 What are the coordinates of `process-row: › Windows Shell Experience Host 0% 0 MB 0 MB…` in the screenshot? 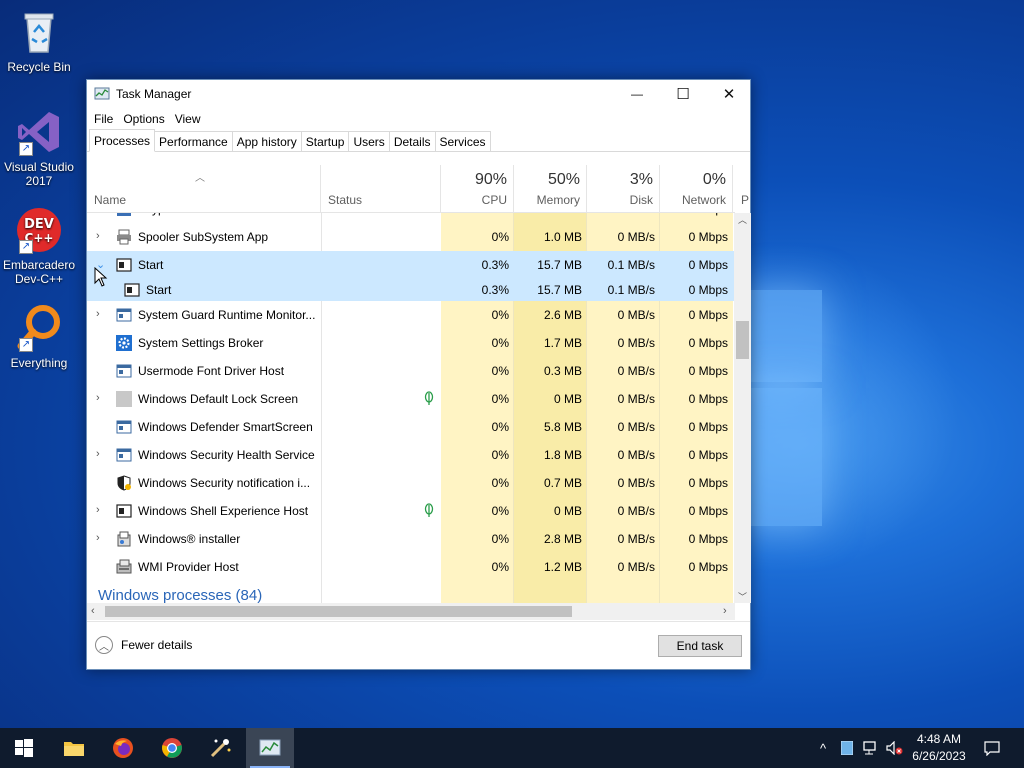 It's located at (411, 511).